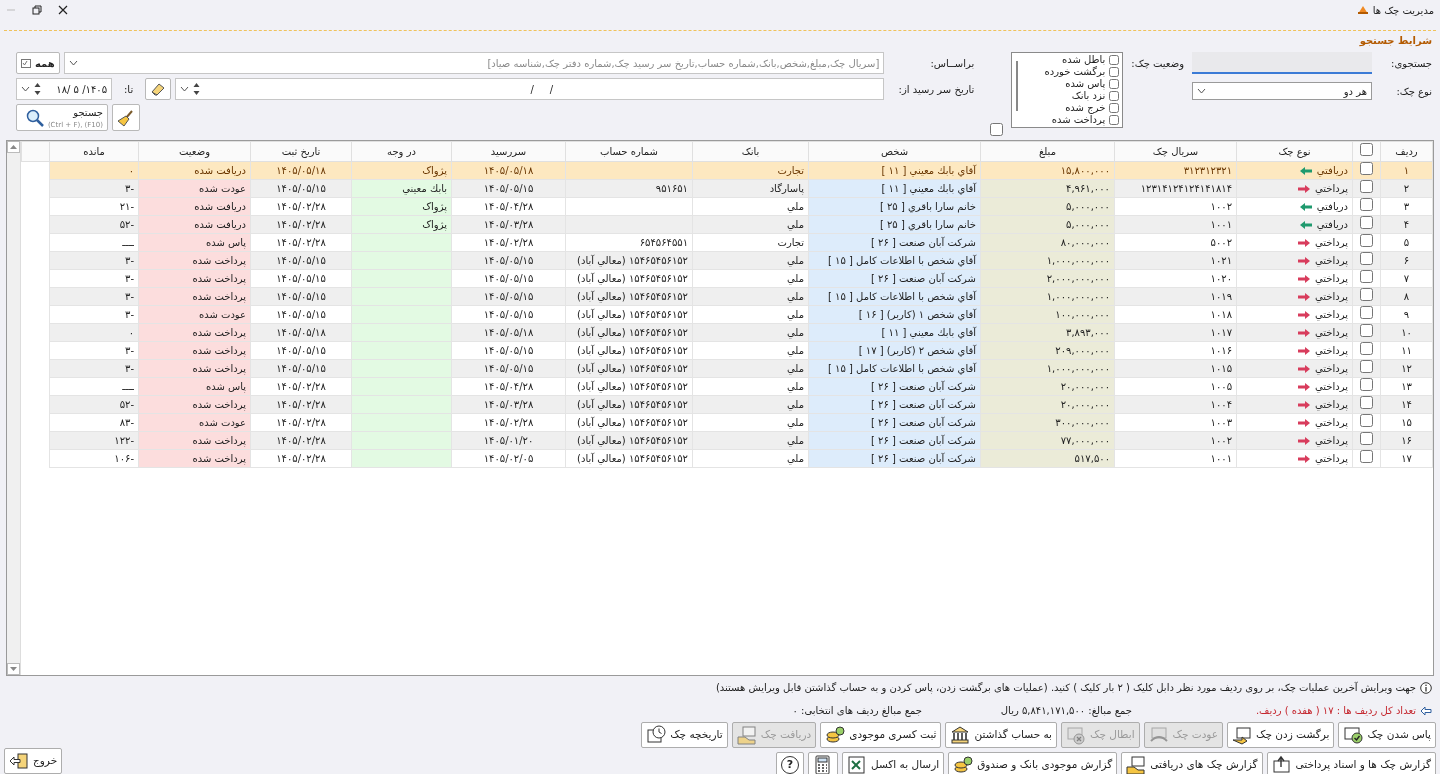  Describe the element at coordinates (1406, 458) in the screenshot. I see `row-number: ۱۷` at that location.